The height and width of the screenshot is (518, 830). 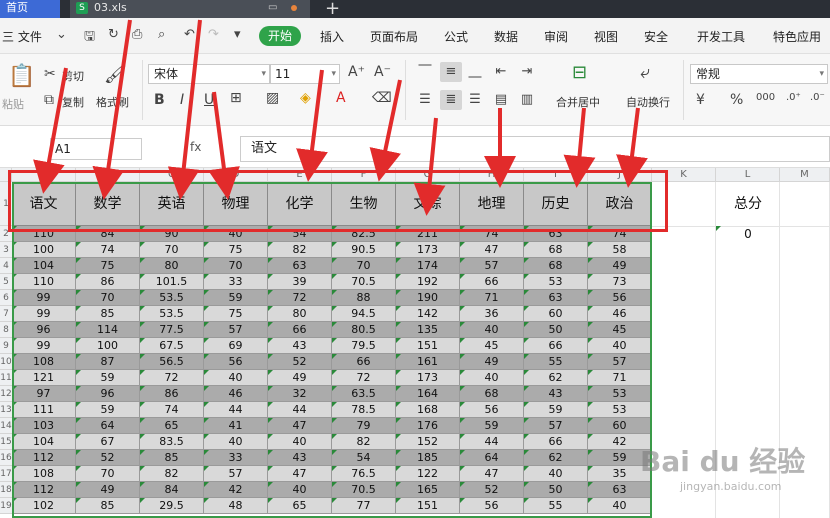 I want to click on data-cell: 77, so click(x=364, y=506).